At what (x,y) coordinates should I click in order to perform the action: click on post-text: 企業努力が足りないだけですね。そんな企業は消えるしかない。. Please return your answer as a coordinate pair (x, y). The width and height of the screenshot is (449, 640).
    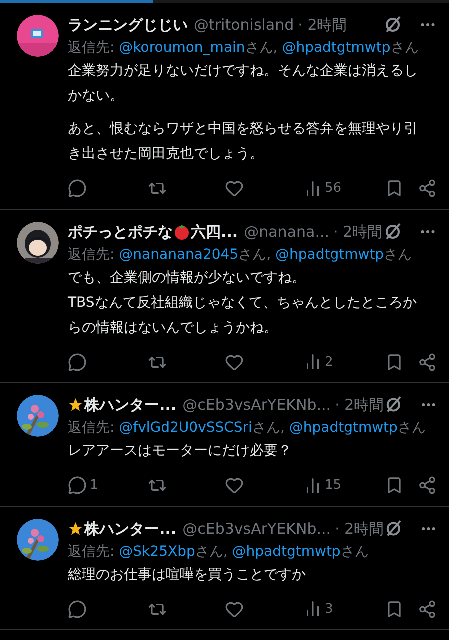
    Looking at the image, I should click on (243, 84).